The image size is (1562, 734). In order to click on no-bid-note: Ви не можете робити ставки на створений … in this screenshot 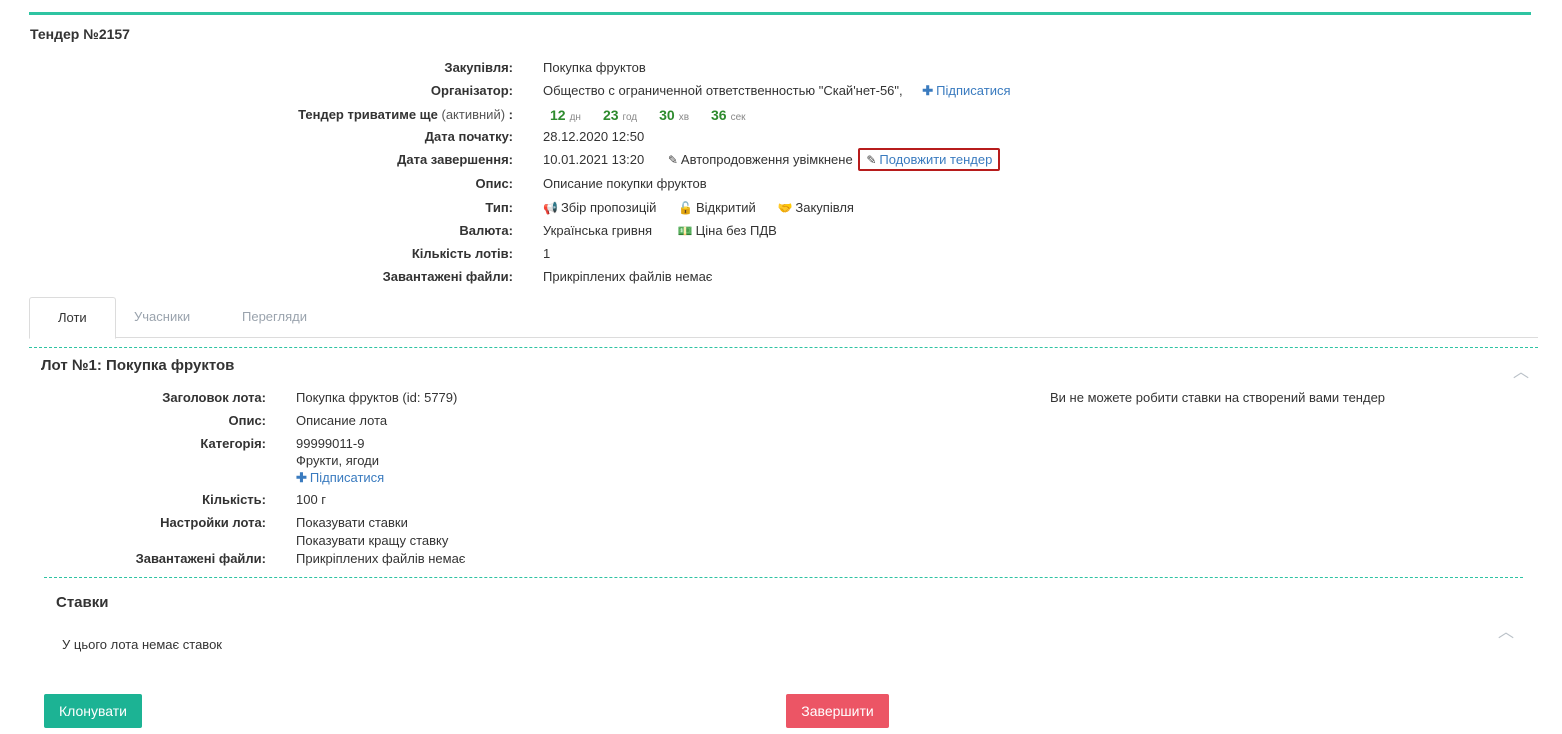, I will do `click(1218, 397)`.